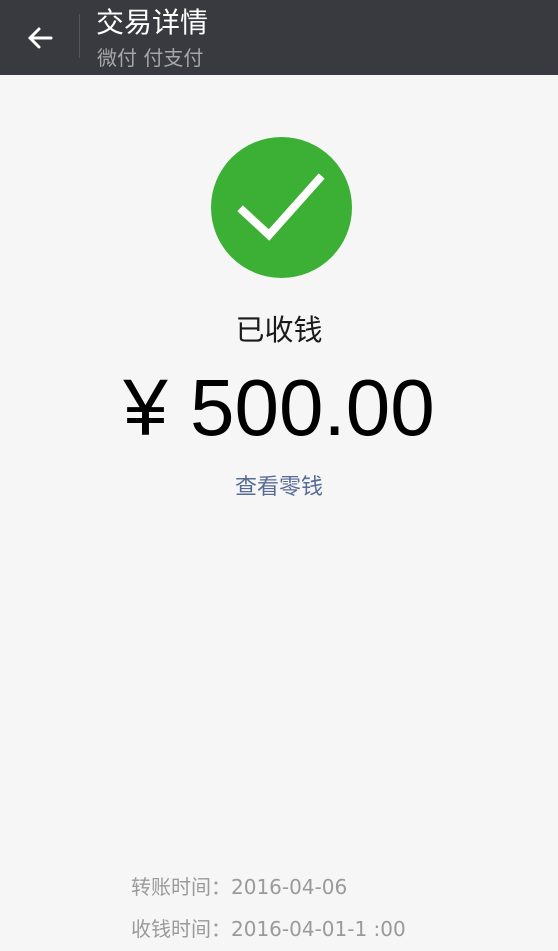 The width and height of the screenshot is (558, 951). I want to click on arrow-left-icon, so click(40, 38).